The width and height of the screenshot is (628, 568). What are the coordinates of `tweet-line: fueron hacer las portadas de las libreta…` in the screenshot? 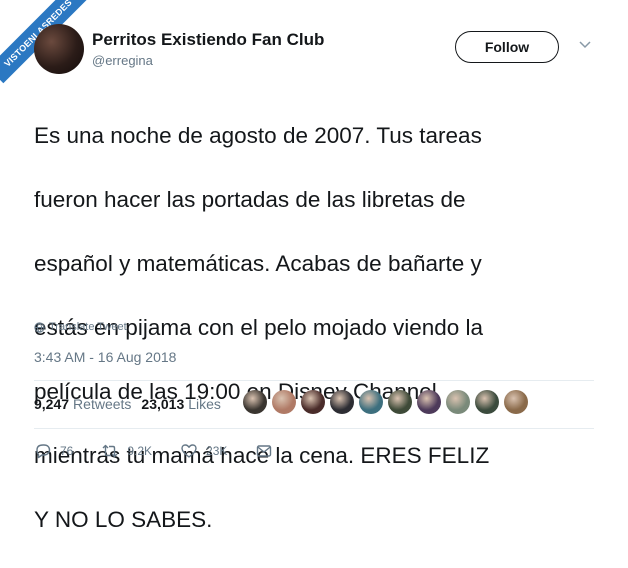 It's located at (250, 199).